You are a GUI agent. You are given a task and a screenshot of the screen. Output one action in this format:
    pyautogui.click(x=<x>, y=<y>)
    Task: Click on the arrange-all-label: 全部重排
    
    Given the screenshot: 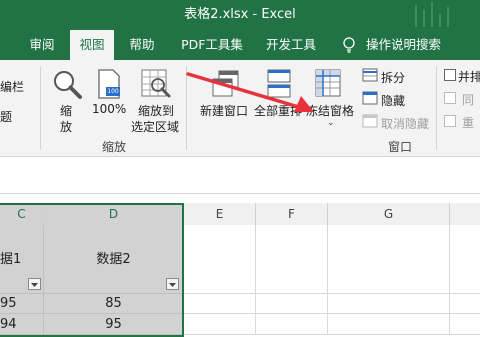 What is the action you would take?
    pyautogui.click(x=278, y=110)
    